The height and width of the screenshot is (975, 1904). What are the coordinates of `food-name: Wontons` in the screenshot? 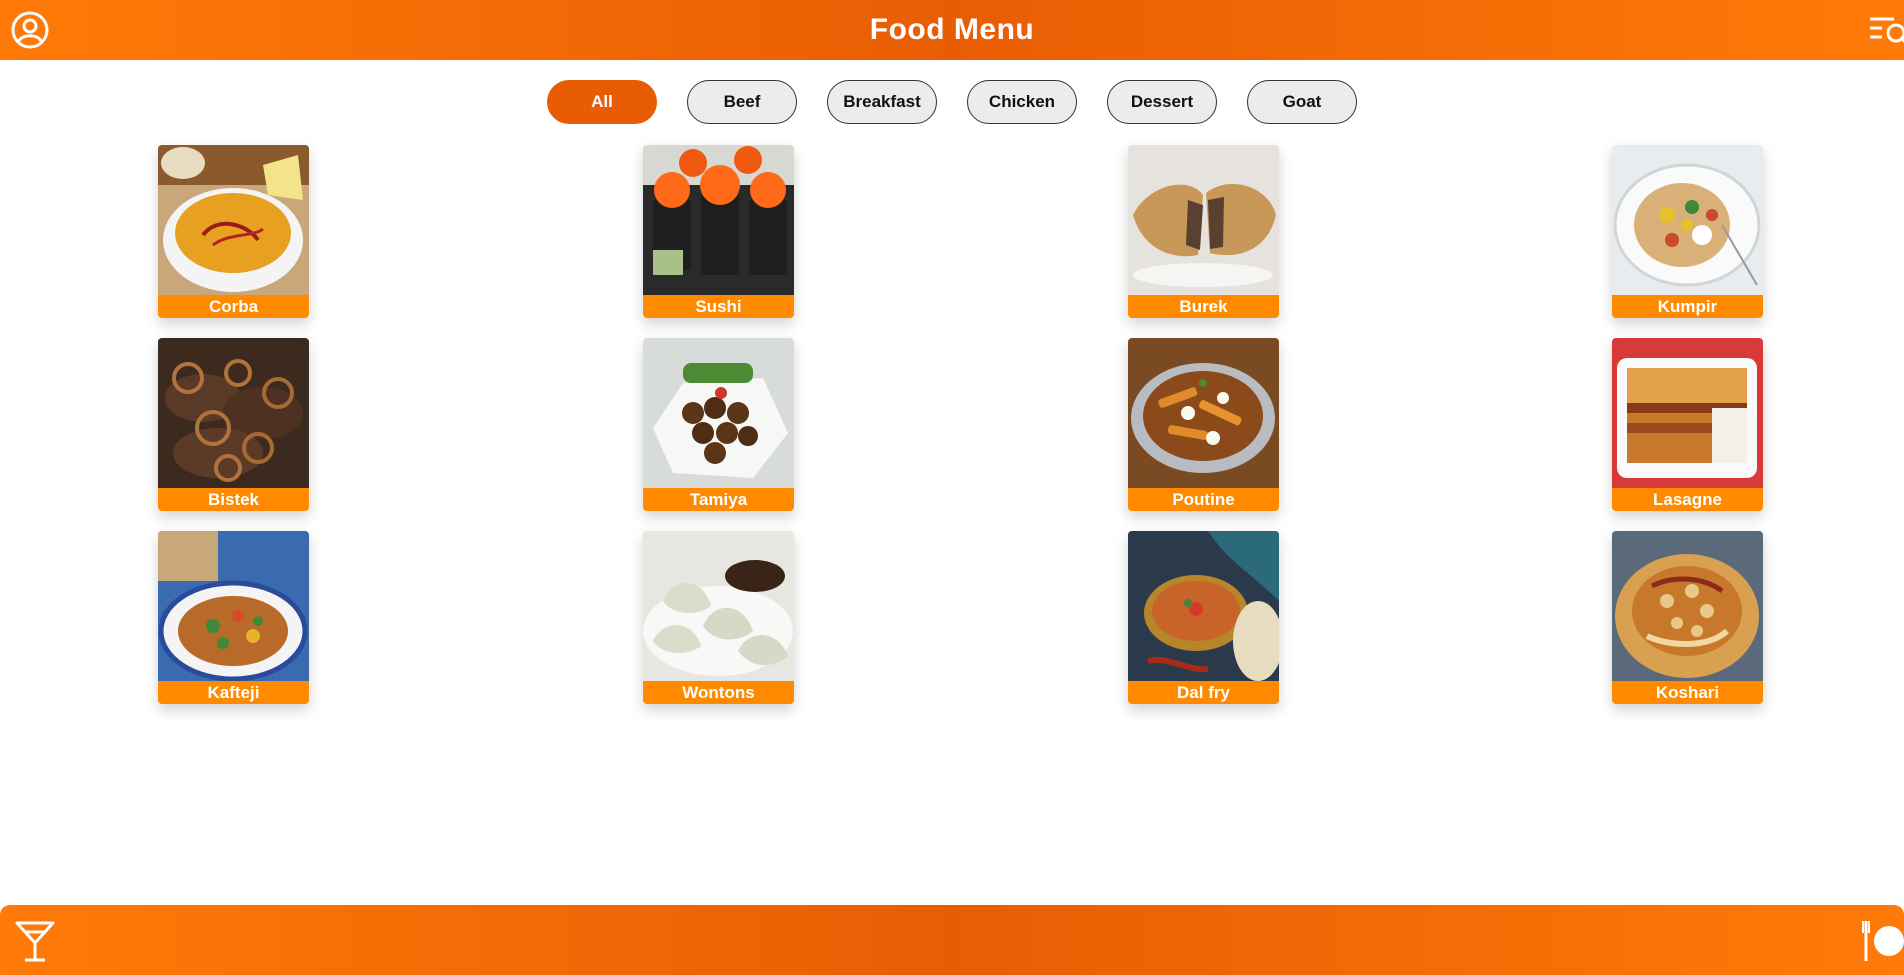 It's located at (718, 692).